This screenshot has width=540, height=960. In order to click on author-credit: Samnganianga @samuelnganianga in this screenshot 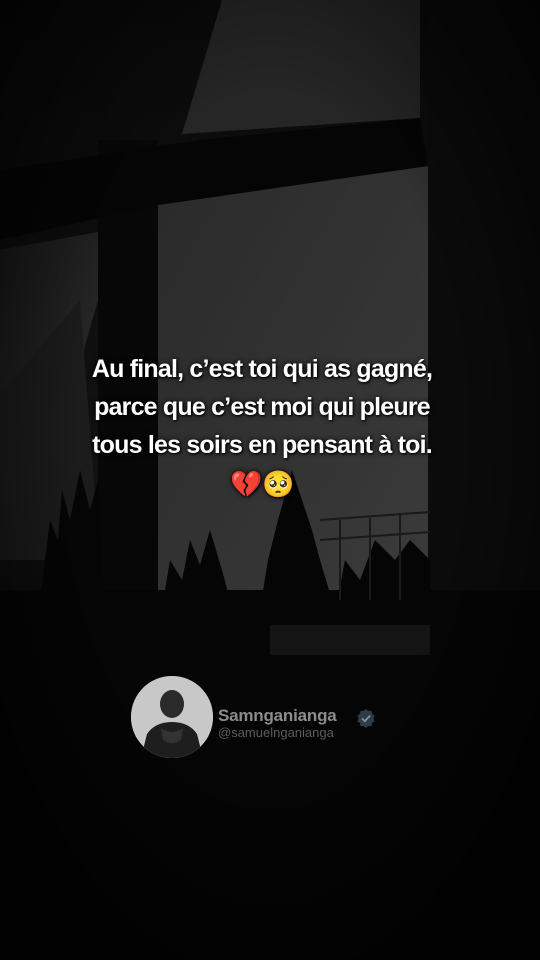, I will do `click(261, 718)`.